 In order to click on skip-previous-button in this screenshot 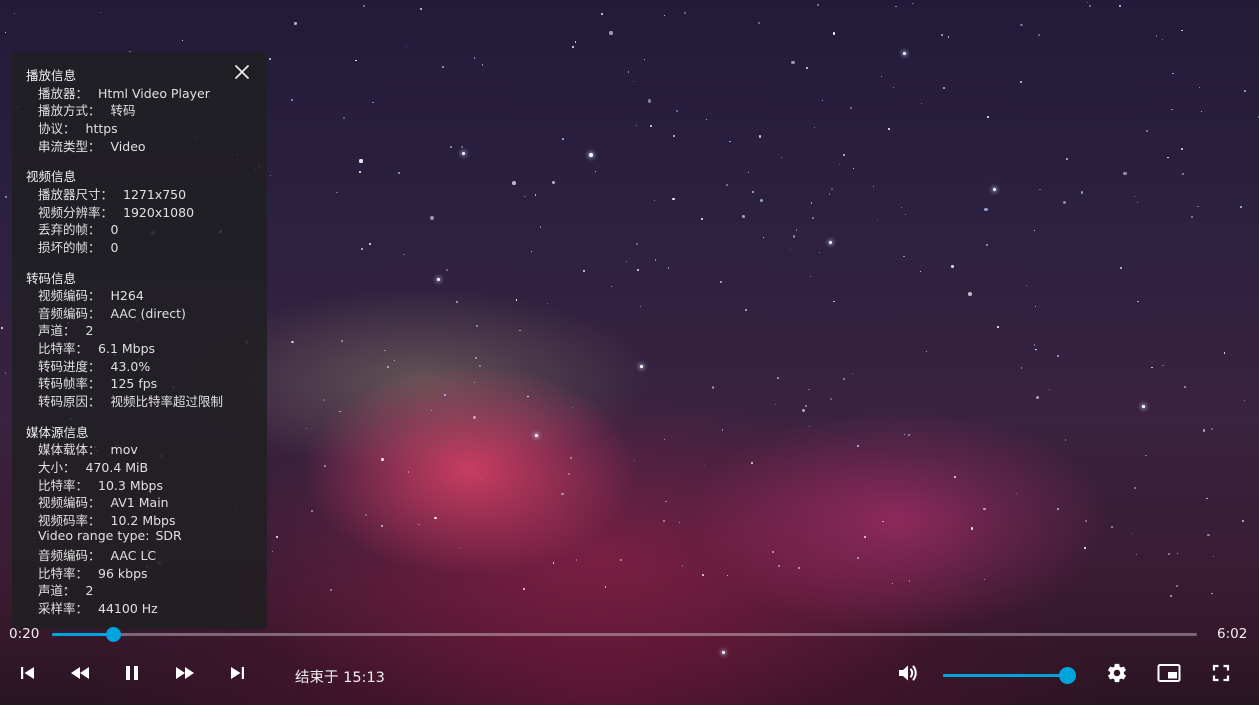, I will do `click(28, 675)`.